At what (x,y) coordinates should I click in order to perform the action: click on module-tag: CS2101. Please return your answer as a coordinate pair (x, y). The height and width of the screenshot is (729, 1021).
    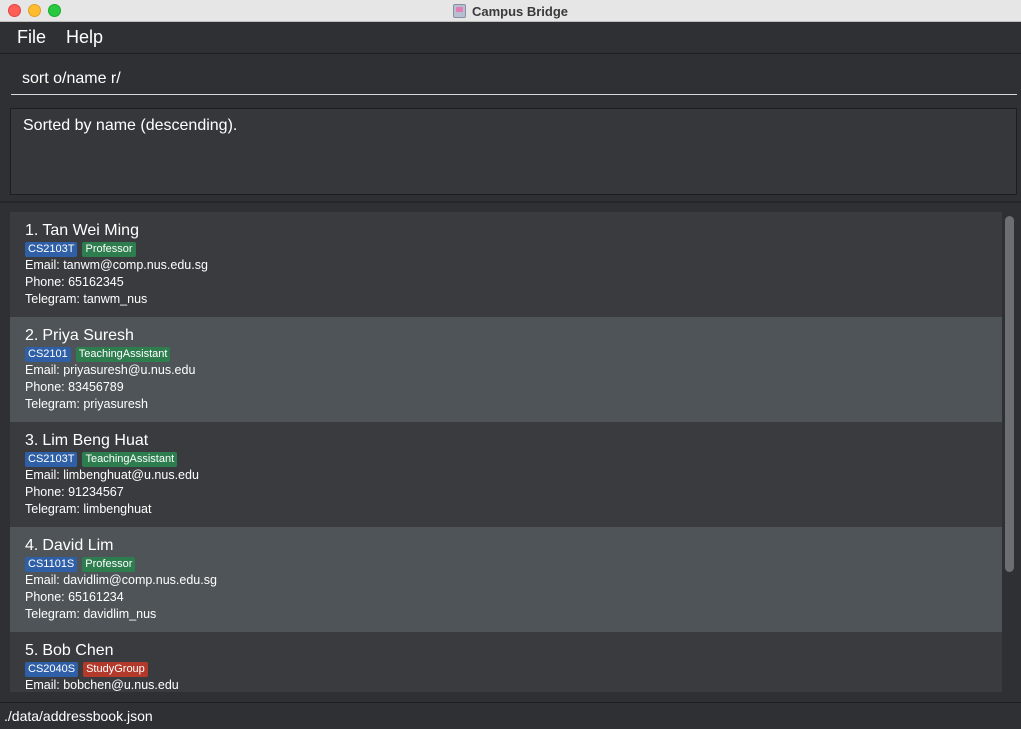
    Looking at the image, I should click on (48, 354).